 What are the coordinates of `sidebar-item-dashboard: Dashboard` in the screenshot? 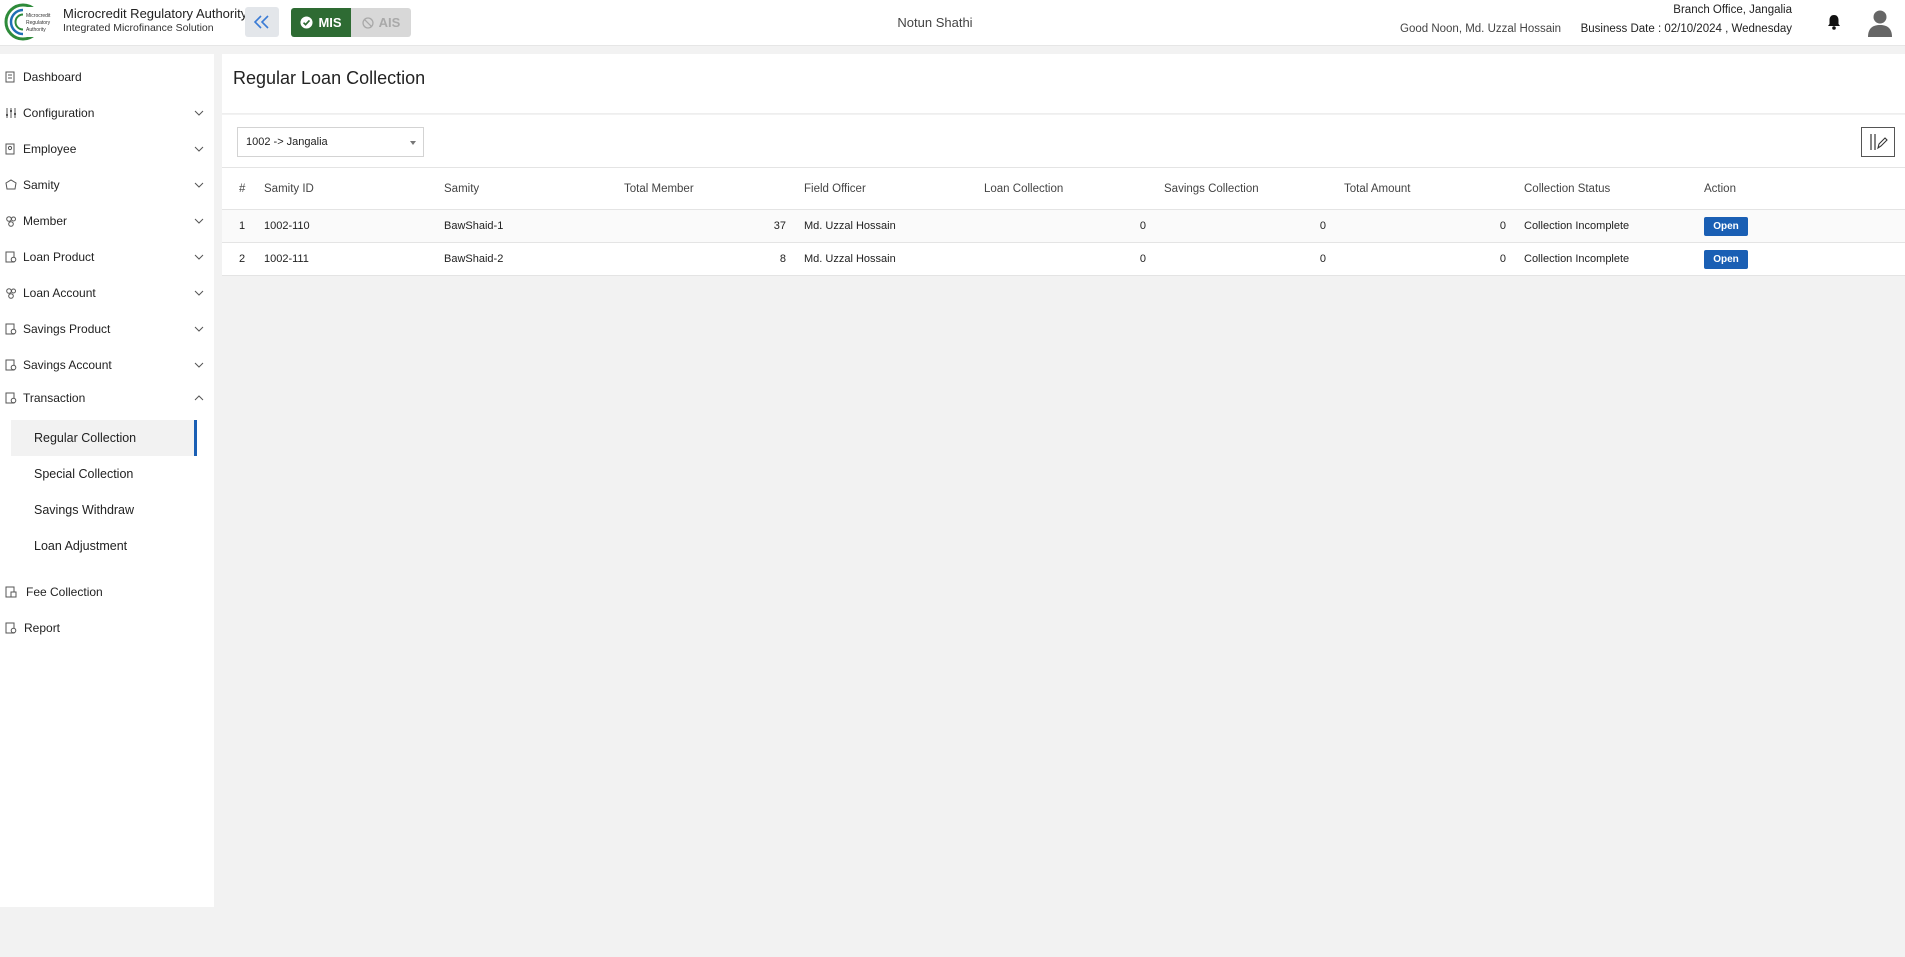 It's located at (107, 77).